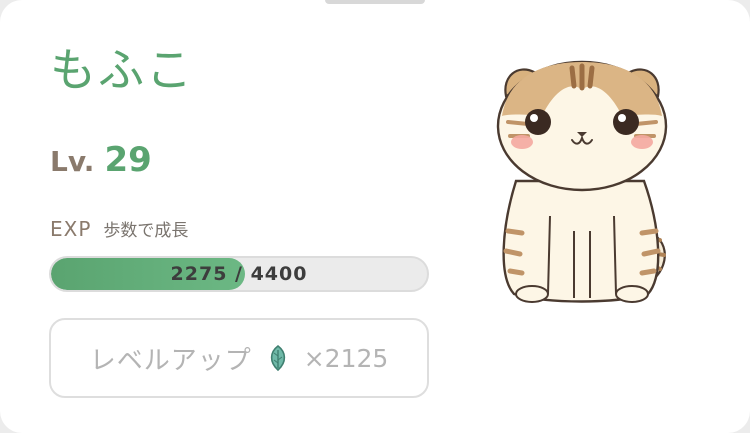 The width and height of the screenshot is (750, 433). What do you see at coordinates (71, 229) in the screenshot?
I see `exp-label: EXP` at bounding box center [71, 229].